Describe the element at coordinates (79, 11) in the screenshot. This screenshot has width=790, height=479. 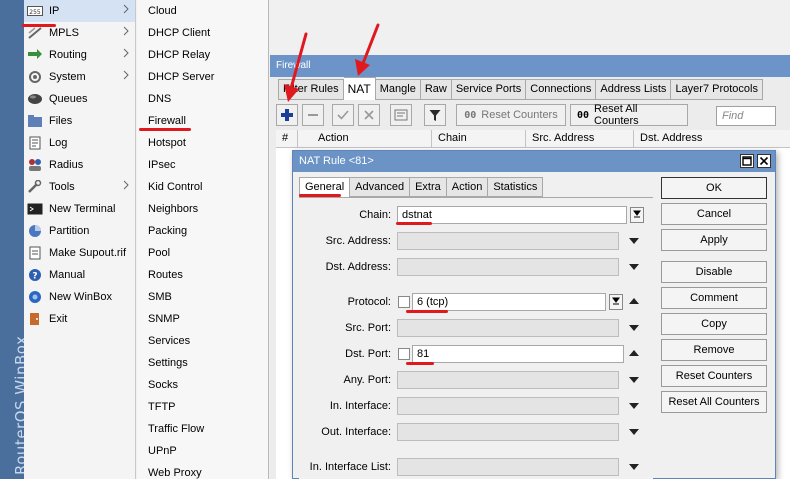
I see `menu-item-ip: 255 IP` at that location.